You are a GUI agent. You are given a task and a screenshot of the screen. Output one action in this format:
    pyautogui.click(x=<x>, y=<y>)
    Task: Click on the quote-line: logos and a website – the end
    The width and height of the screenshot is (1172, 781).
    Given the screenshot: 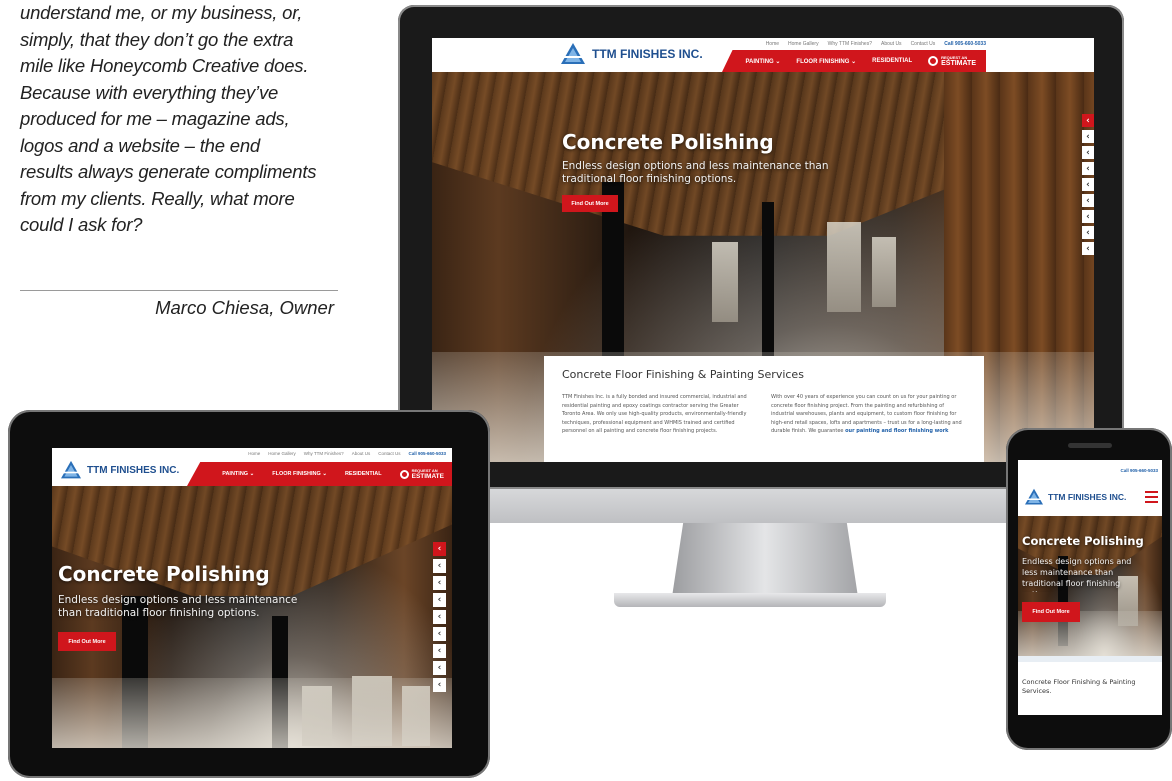 What is the action you would take?
    pyautogui.click(x=140, y=145)
    